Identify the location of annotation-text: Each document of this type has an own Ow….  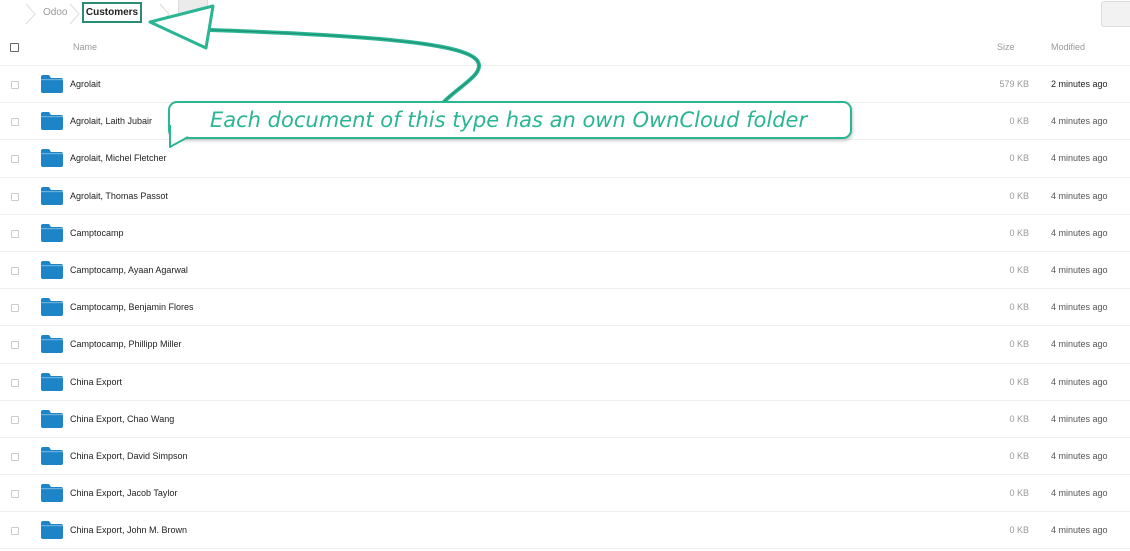
(509, 120).